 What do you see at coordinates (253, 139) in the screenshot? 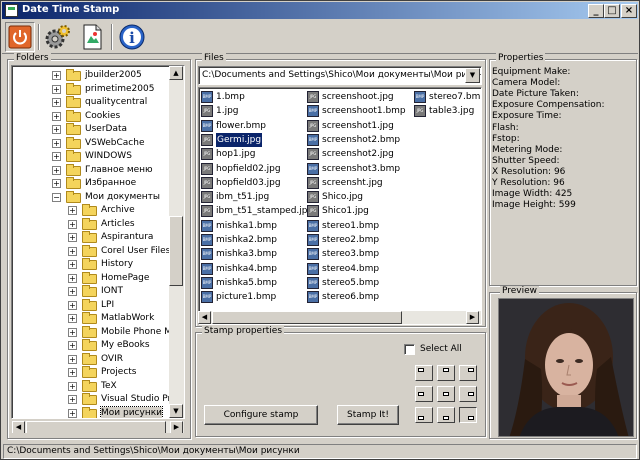
I see `file-item: JPG Germi.jpg` at bounding box center [253, 139].